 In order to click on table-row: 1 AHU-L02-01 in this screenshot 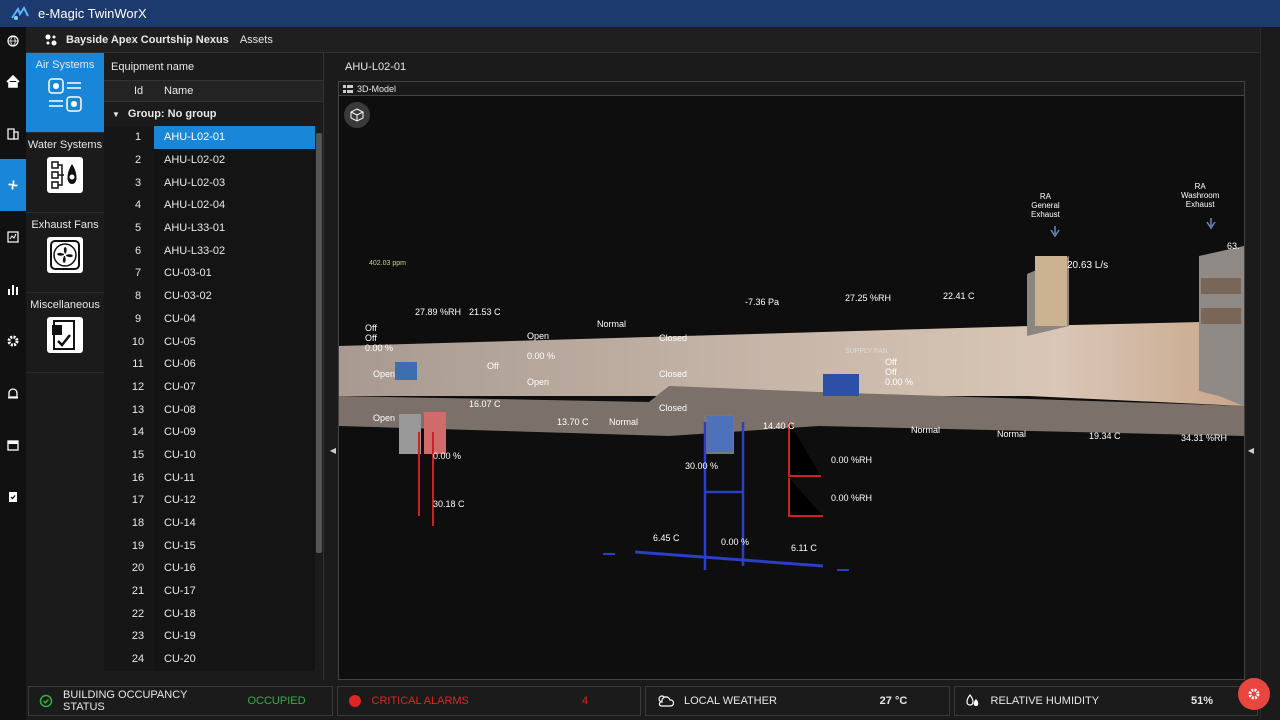, I will do `click(213, 137)`.